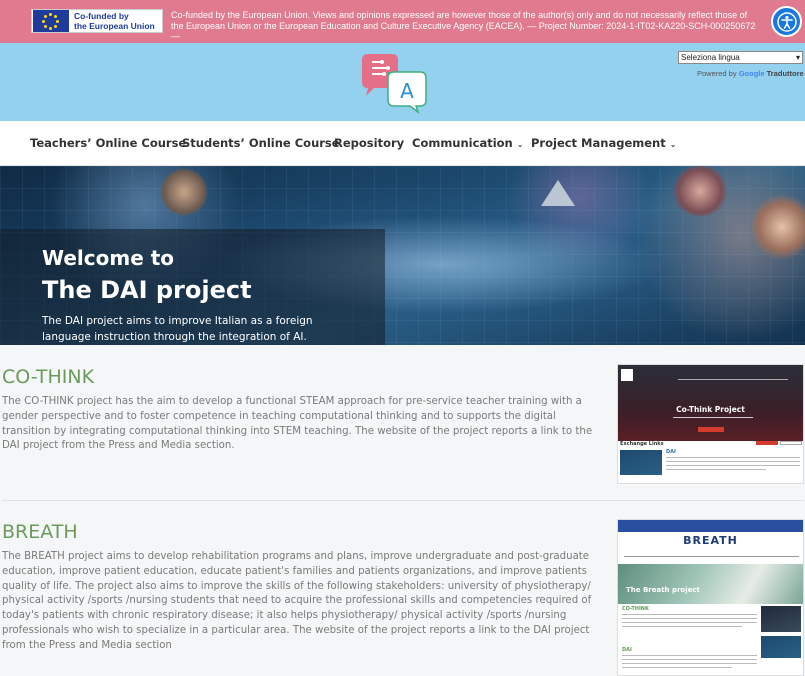  I want to click on accessibility-icon, so click(786, 21).